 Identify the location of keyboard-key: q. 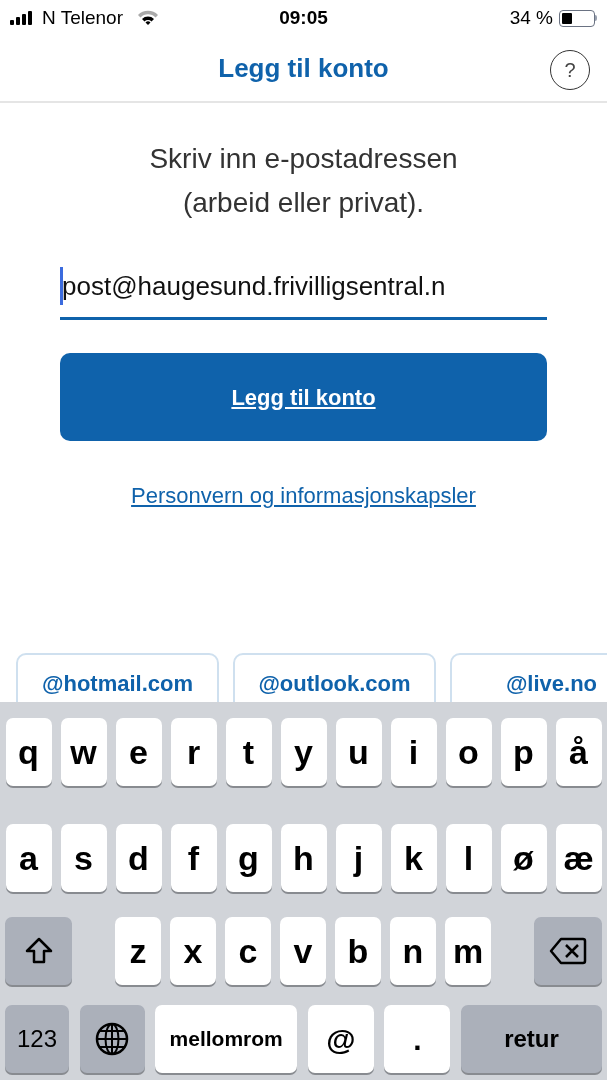
(28, 752).